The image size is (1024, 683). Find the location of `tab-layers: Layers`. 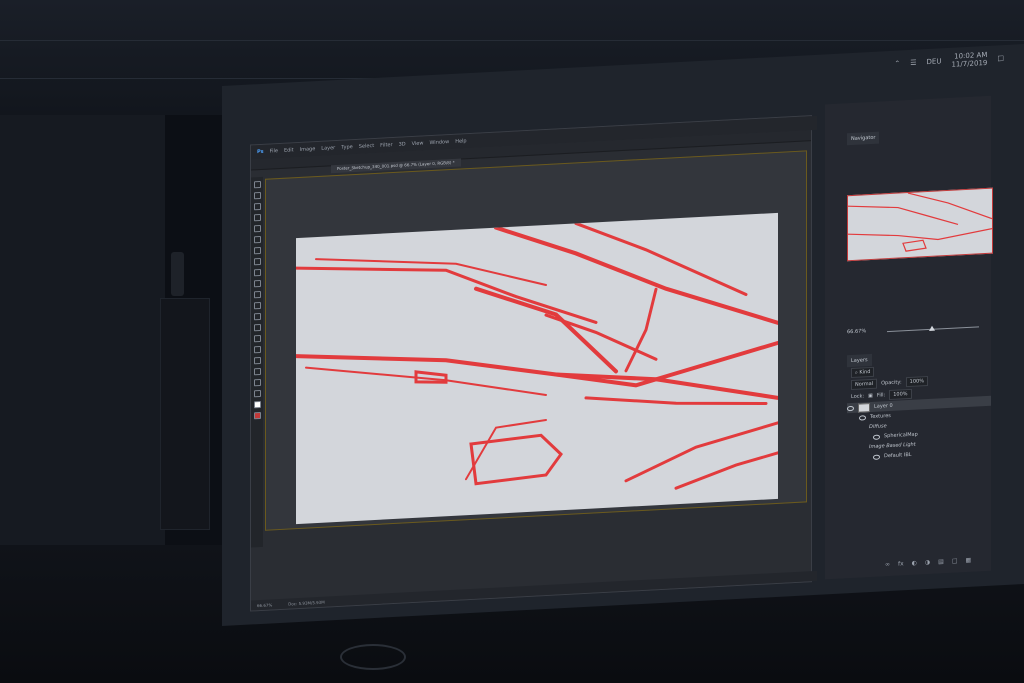

tab-layers: Layers is located at coordinates (859, 360).